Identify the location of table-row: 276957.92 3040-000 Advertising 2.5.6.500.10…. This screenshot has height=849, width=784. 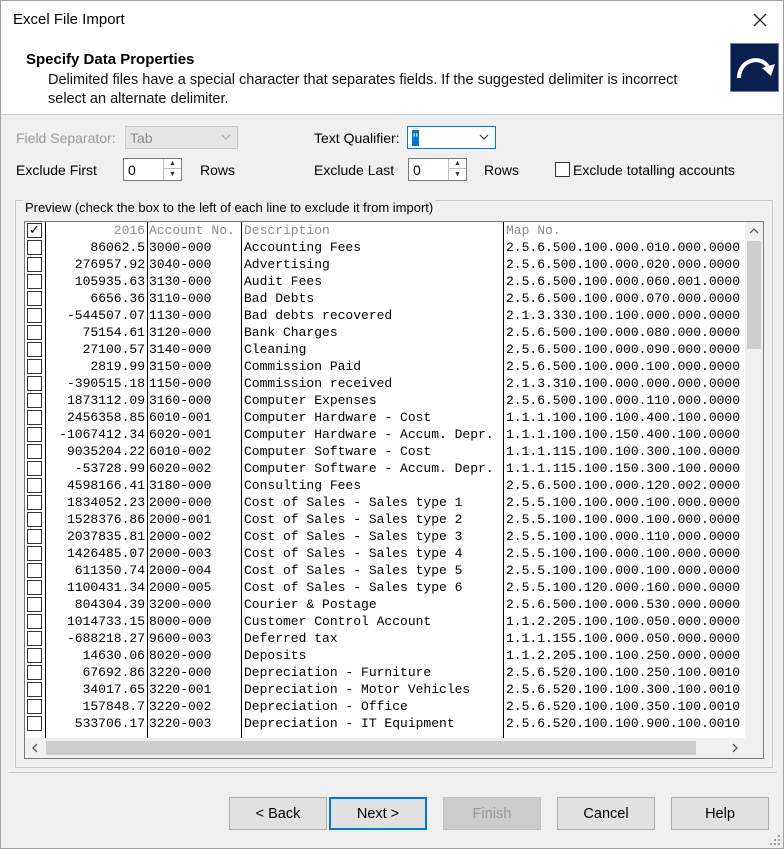
(385, 264).